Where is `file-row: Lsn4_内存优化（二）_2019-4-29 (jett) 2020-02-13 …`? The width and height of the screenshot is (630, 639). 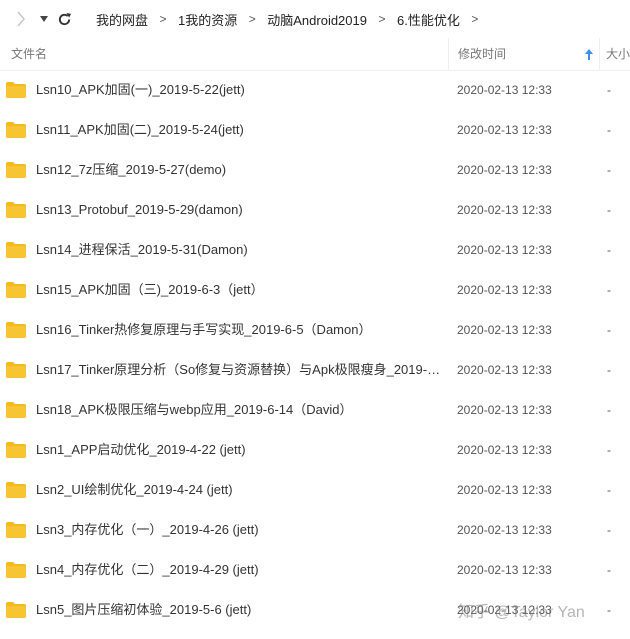
file-row: Lsn4_内存优化（二）_2019-4-29 (jett) 2020-02-13 … is located at coordinates (315, 570).